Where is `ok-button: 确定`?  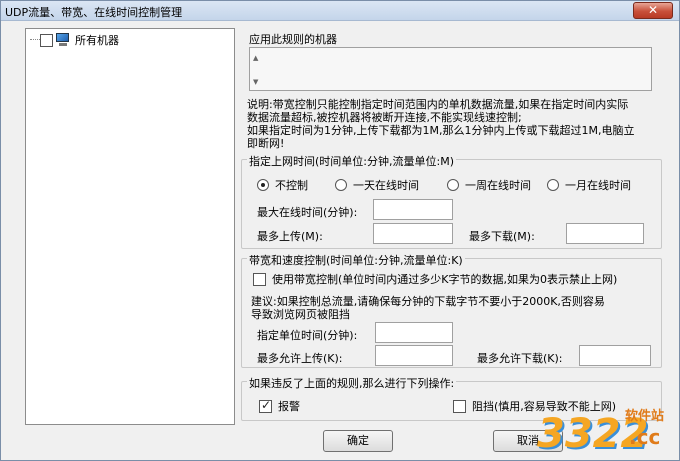
ok-button: 确定 is located at coordinates (358, 441).